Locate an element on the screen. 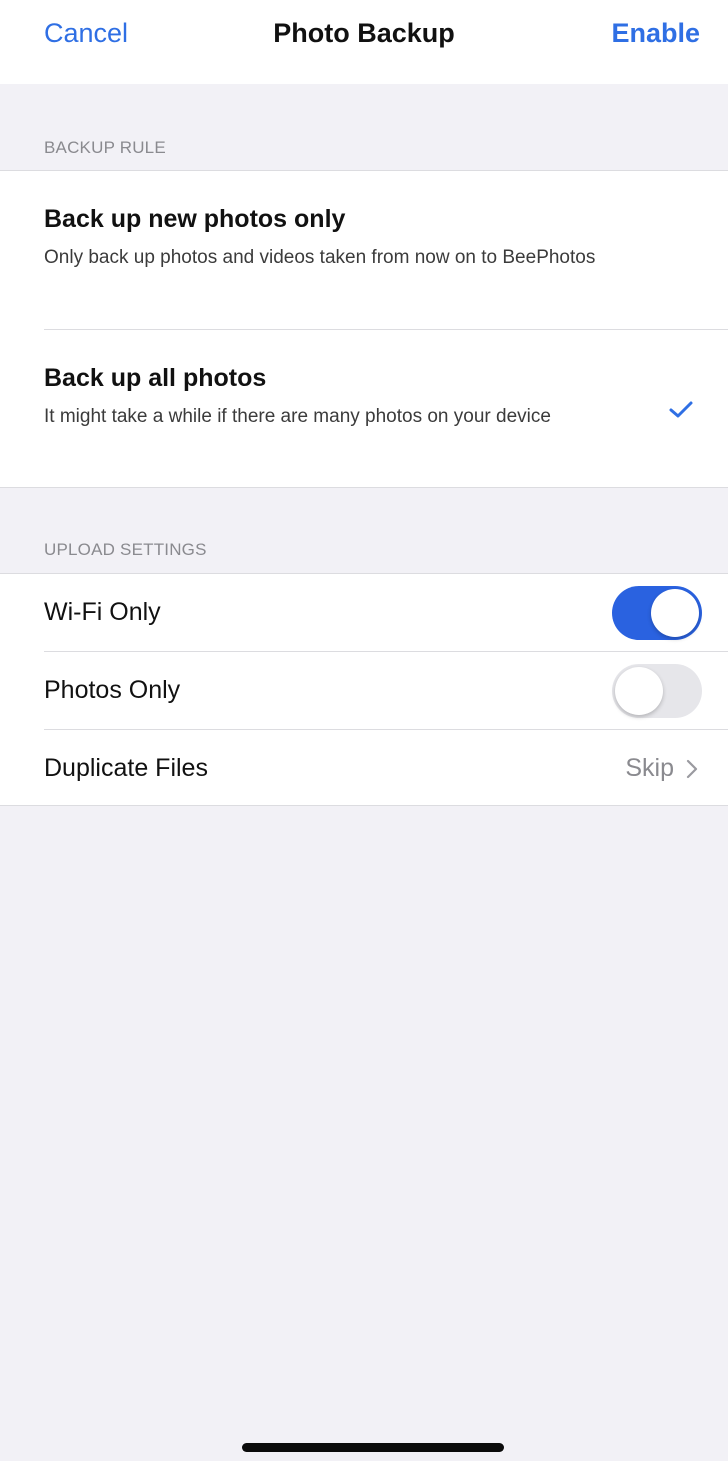  enable-button: Enable is located at coordinates (655, 33).